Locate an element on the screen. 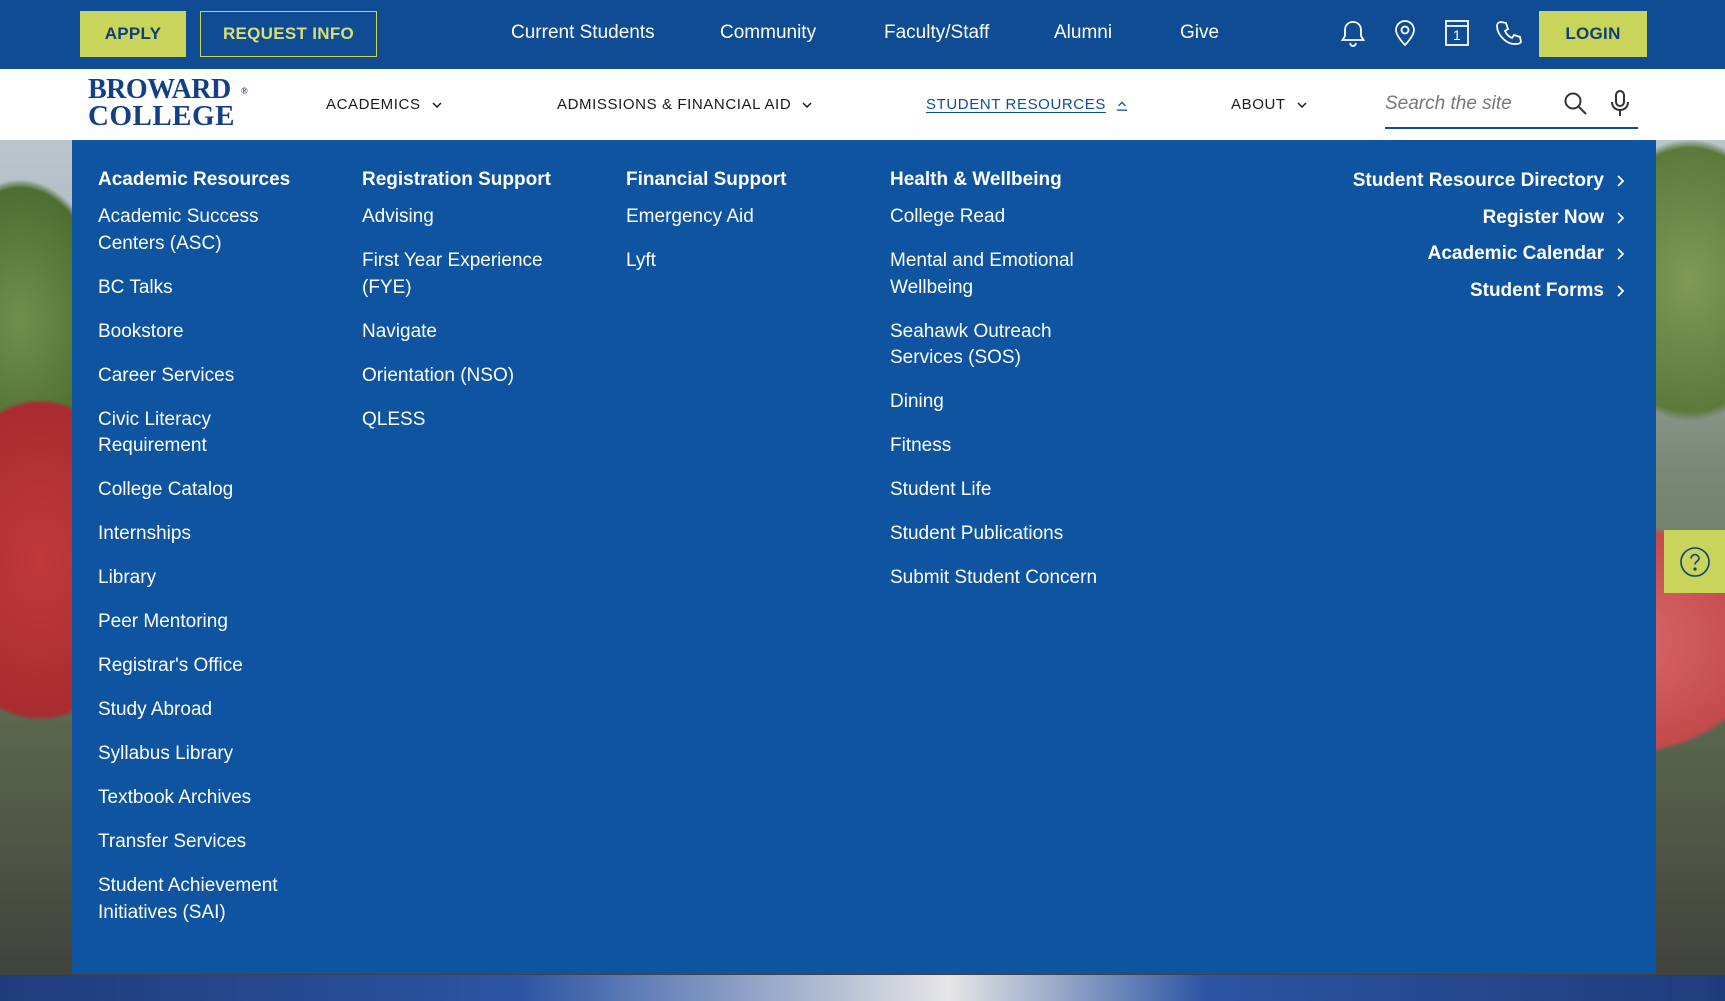  calendar-day-number: 1 is located at coordinates (1457, 35).